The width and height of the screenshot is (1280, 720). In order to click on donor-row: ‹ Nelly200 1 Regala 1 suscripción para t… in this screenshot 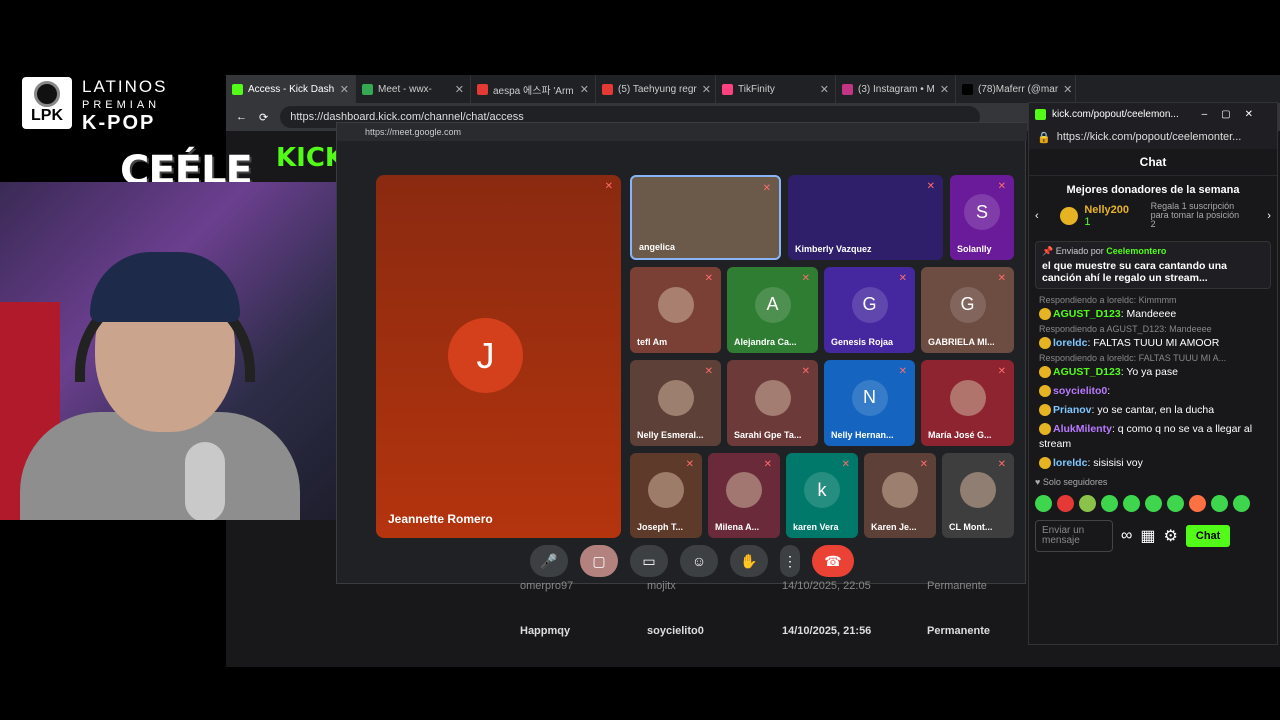, I will do `click(1153, 215)`.